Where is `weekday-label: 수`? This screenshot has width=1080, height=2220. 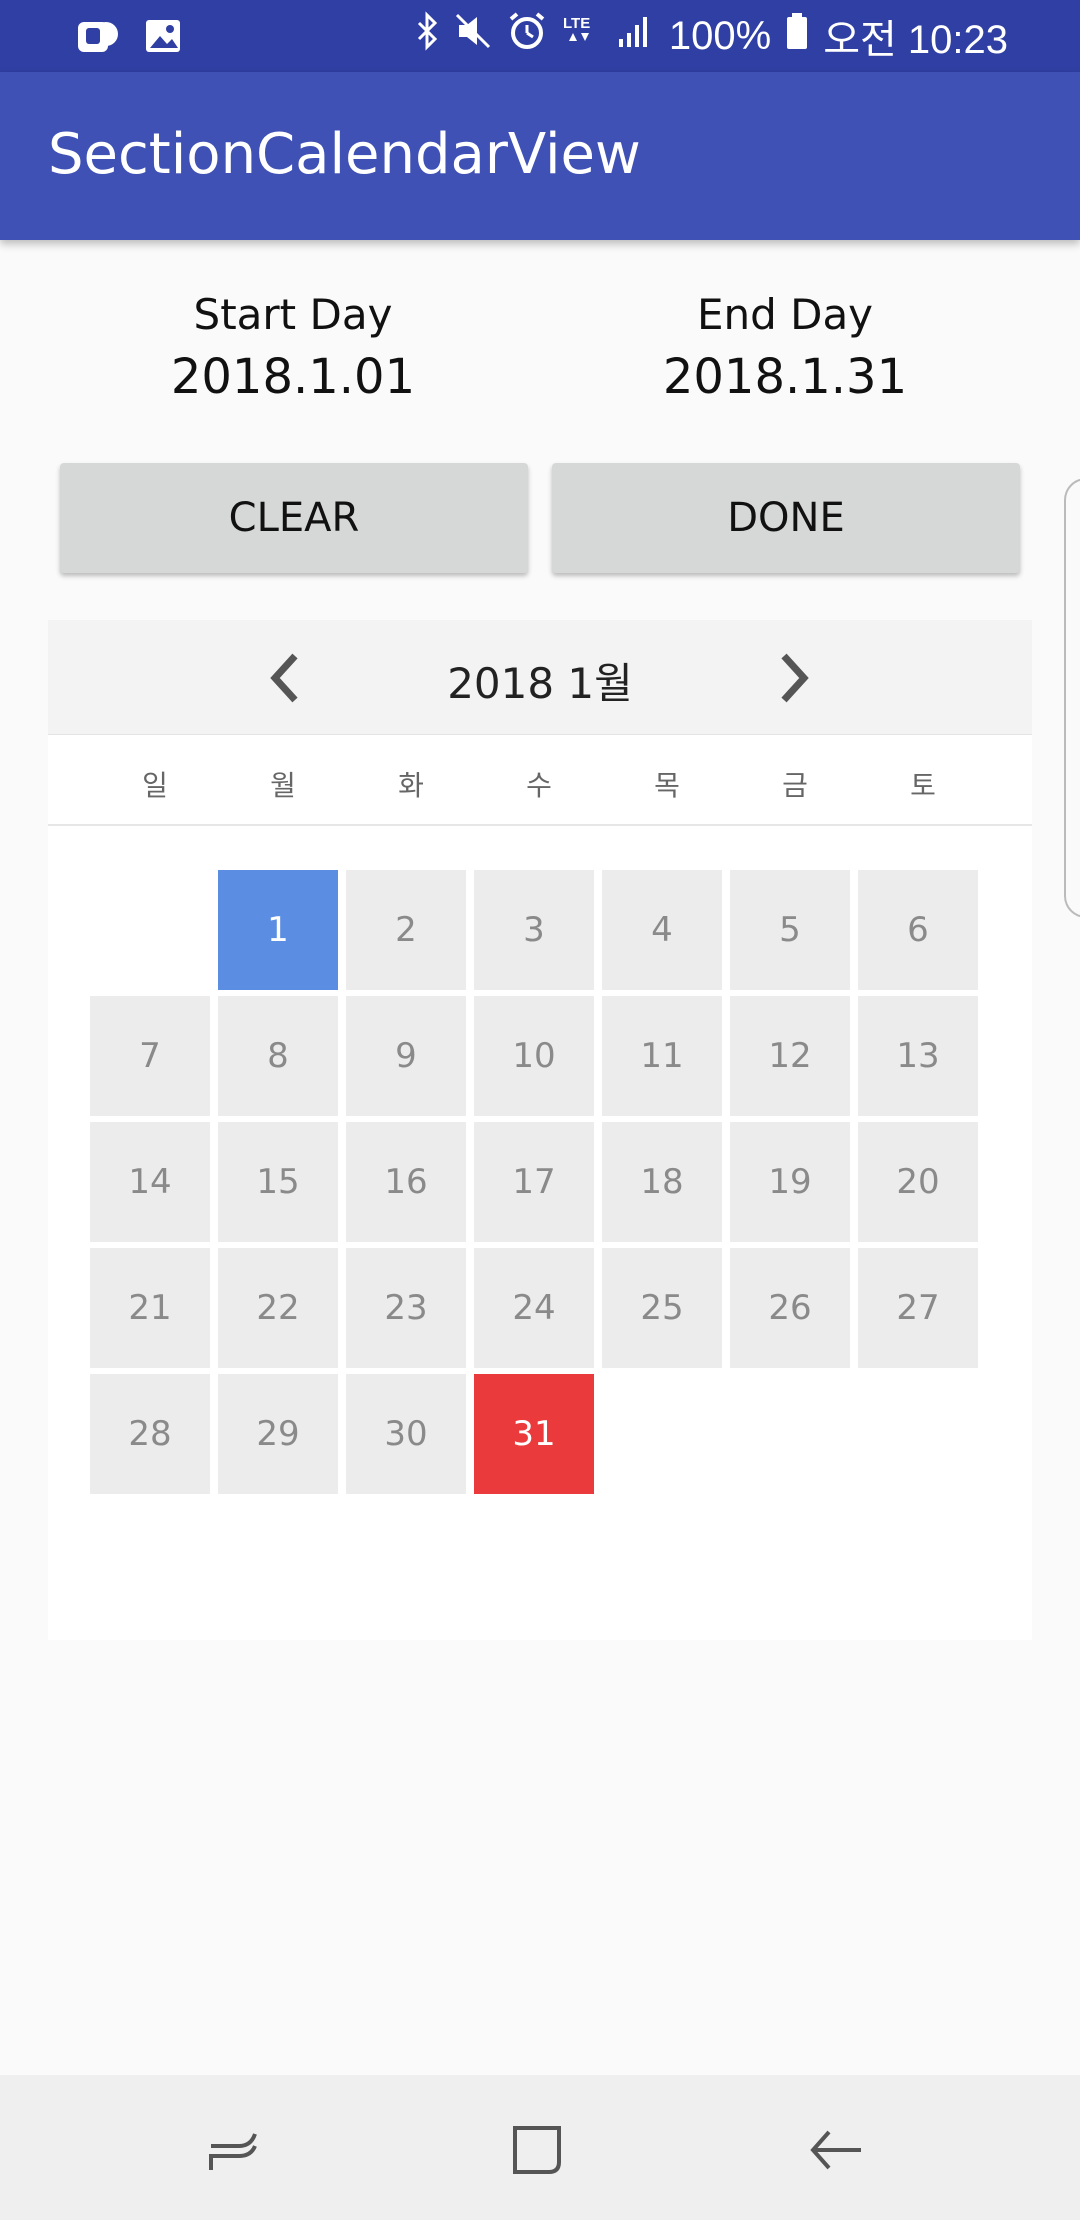
weekday-label: 수 is located at coordinates (539, 785).